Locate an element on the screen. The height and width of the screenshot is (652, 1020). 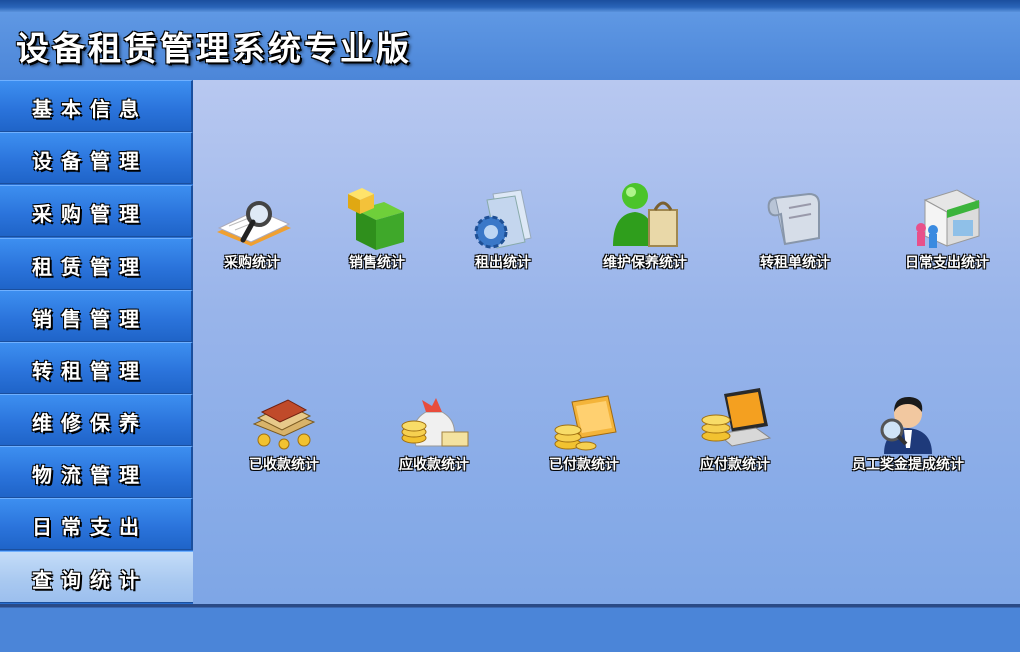
received-payment-stats-button: 已收款统计 is located at coordinates (284, 435).